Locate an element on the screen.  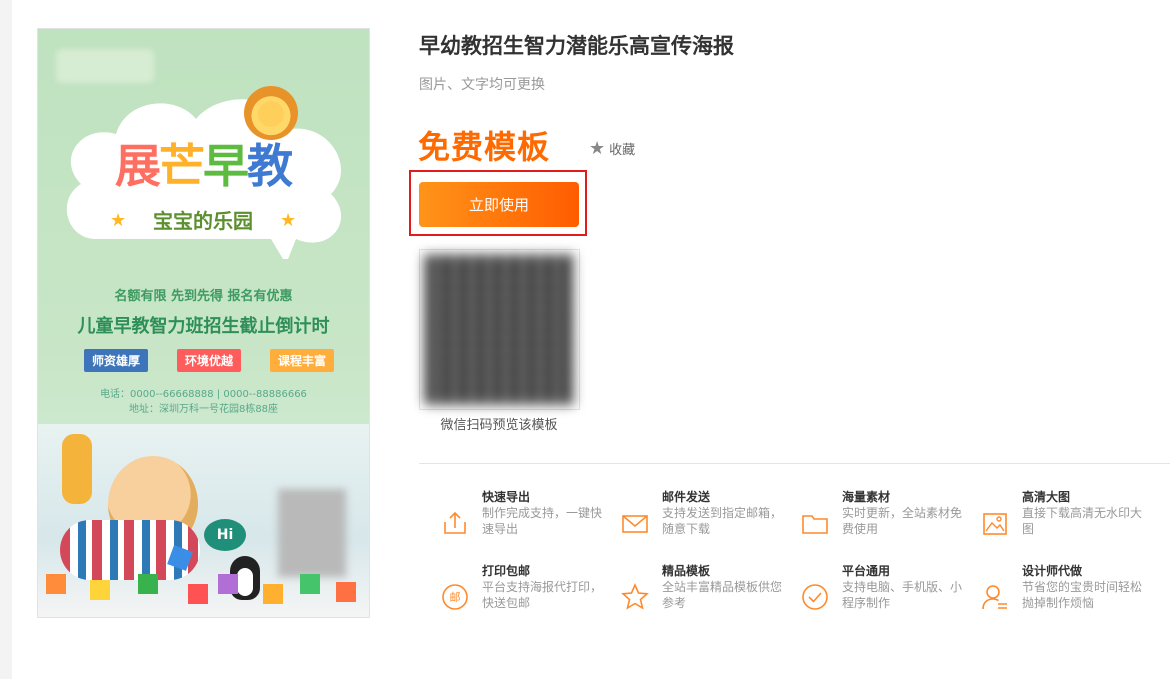
image-icon is located at coordinates (995, 524).